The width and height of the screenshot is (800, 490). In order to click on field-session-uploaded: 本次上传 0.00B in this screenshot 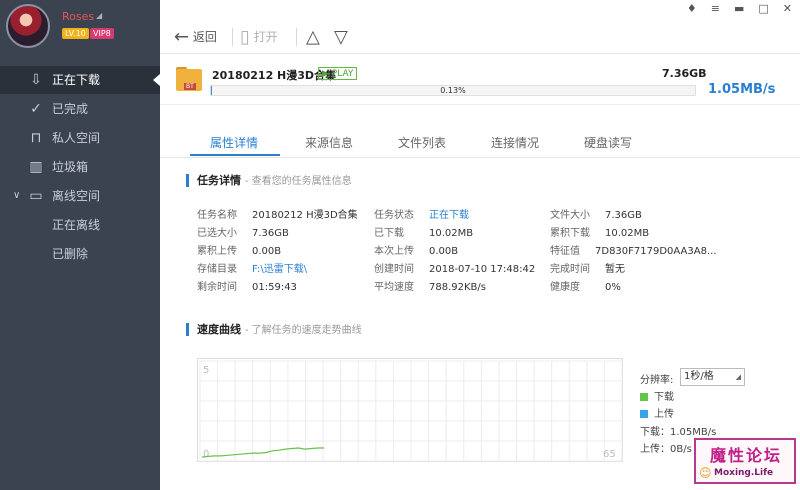, I will do `click(416, 251)`.